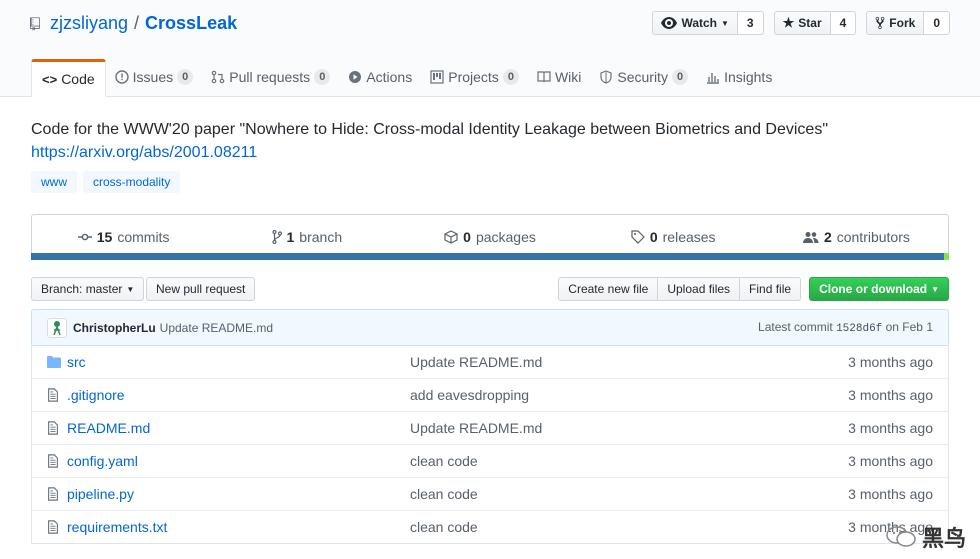  Describe the element at coordinates (937, 23) in the screenshot. I see `fork-count: 0` at that location.